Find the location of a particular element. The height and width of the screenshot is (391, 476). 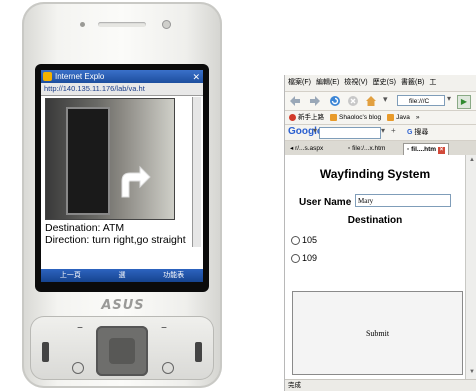

tab-1: ◂ r/...s.aspx is located at coordinates (306, 149).